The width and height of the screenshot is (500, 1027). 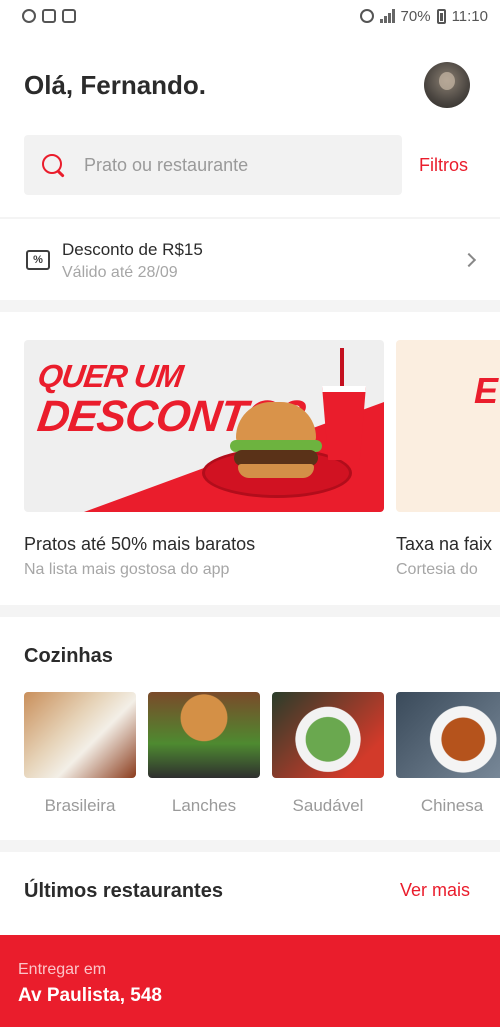 What do you see at coordinates (166, 165) in the screenshot?
I see `search-input: Prato ou restaurante` at bounding box center [166, 165].